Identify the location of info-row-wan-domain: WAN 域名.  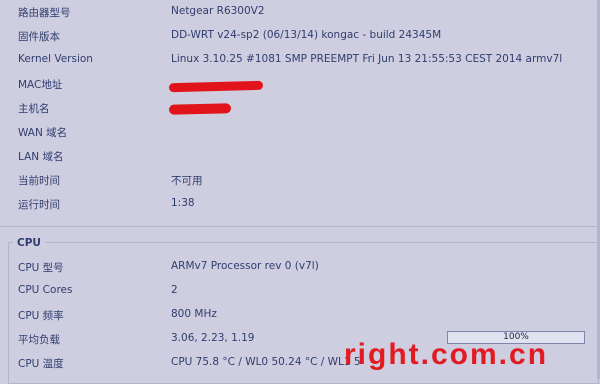
(298, 132).